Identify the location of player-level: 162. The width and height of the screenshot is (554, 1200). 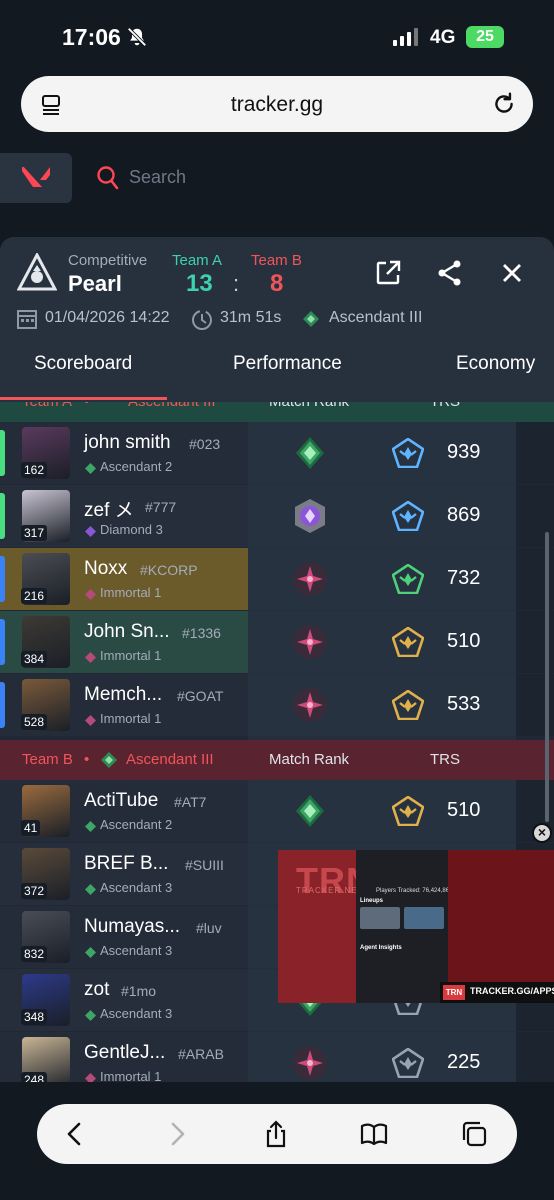
(34, 470).